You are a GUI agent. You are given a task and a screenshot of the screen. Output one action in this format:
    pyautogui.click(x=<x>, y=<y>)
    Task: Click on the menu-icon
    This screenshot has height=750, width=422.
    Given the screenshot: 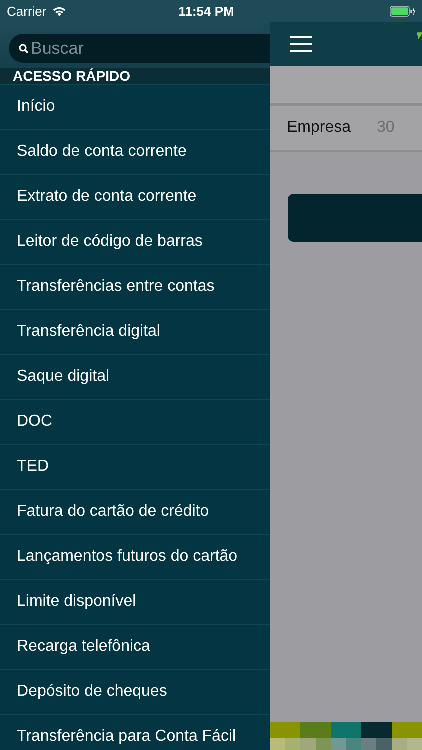 What is the action you would take?
    pyautogui.click(x=301, y=44)
    